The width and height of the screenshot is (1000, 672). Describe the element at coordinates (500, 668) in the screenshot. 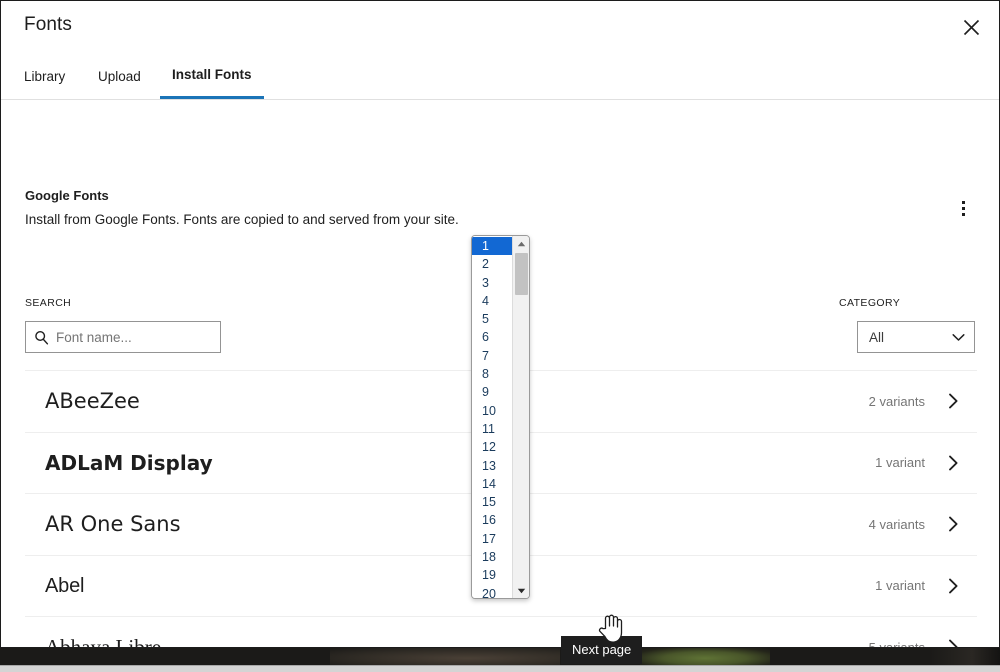

I see `browser-bottom-bar` at that location.